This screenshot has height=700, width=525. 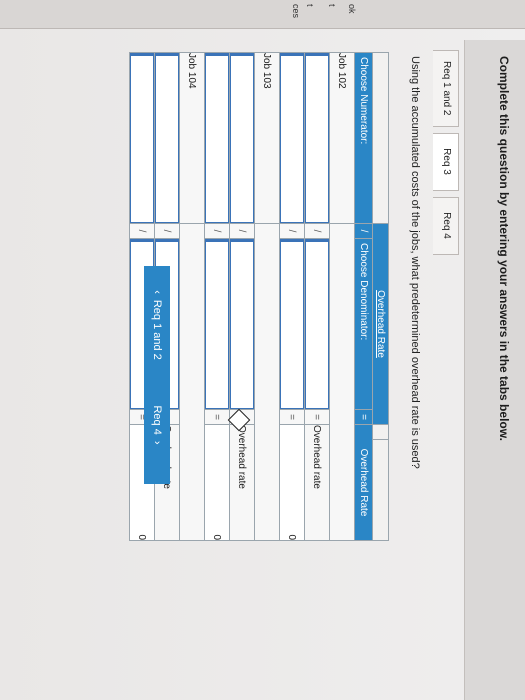 What do you see at coordinates (157, 420) in the screenshot?
I see `next-req-label: Req 4` at bounding box center [157, 420].